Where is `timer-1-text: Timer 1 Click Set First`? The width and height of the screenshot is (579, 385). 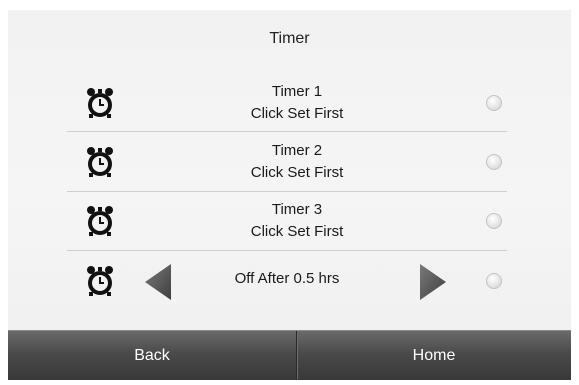 timer-1-text: Timer 1 Click Set First is located at coordinates (297, 103).